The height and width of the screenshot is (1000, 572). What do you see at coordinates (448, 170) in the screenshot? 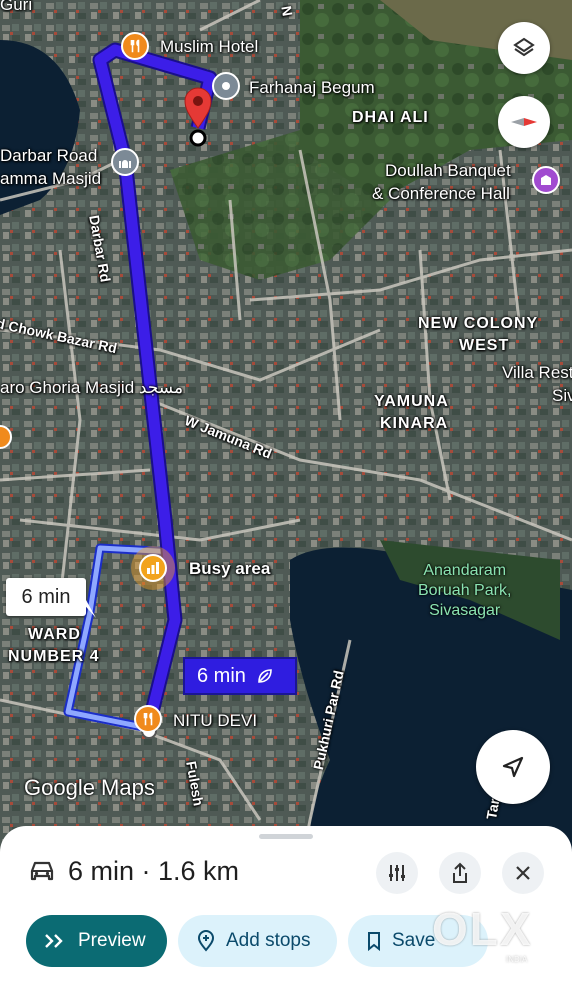
I see `label-doullah-banquet: Doullah Banquet` at bounding box center [448, 170].